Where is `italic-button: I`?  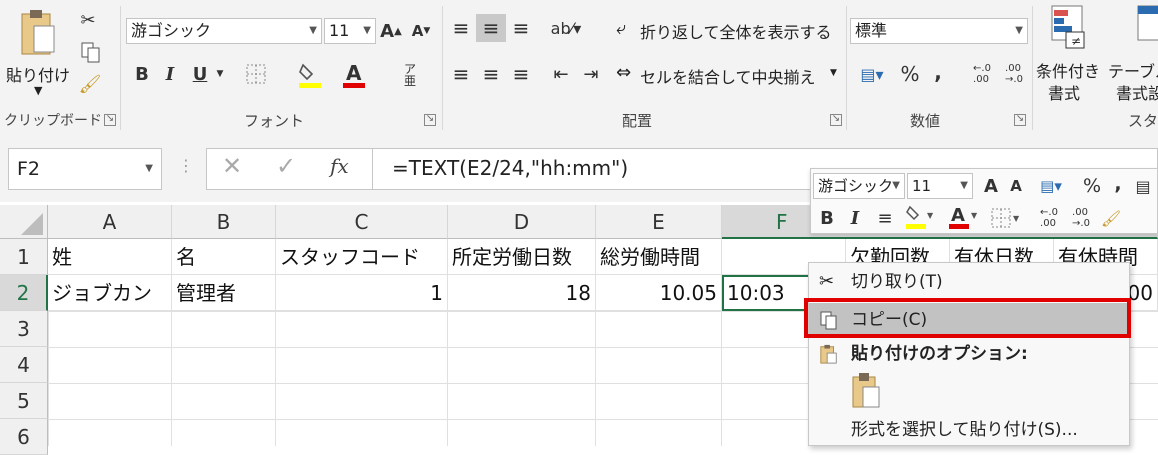 italic-button: I is located at coordinates (170, 74).